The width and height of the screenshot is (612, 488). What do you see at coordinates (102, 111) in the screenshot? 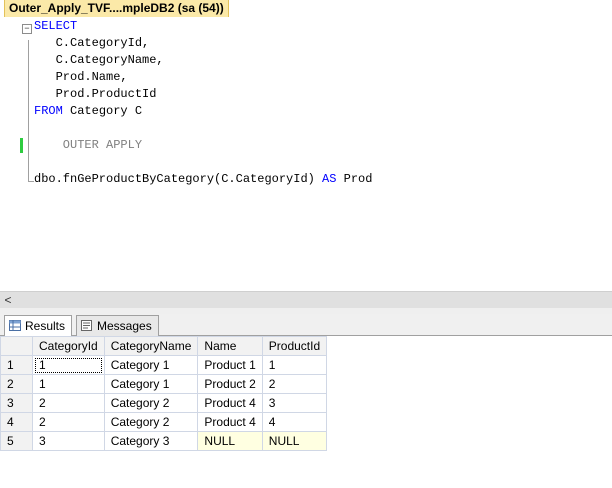
I see `code-token: Category C` at bounding box center [102, 111].